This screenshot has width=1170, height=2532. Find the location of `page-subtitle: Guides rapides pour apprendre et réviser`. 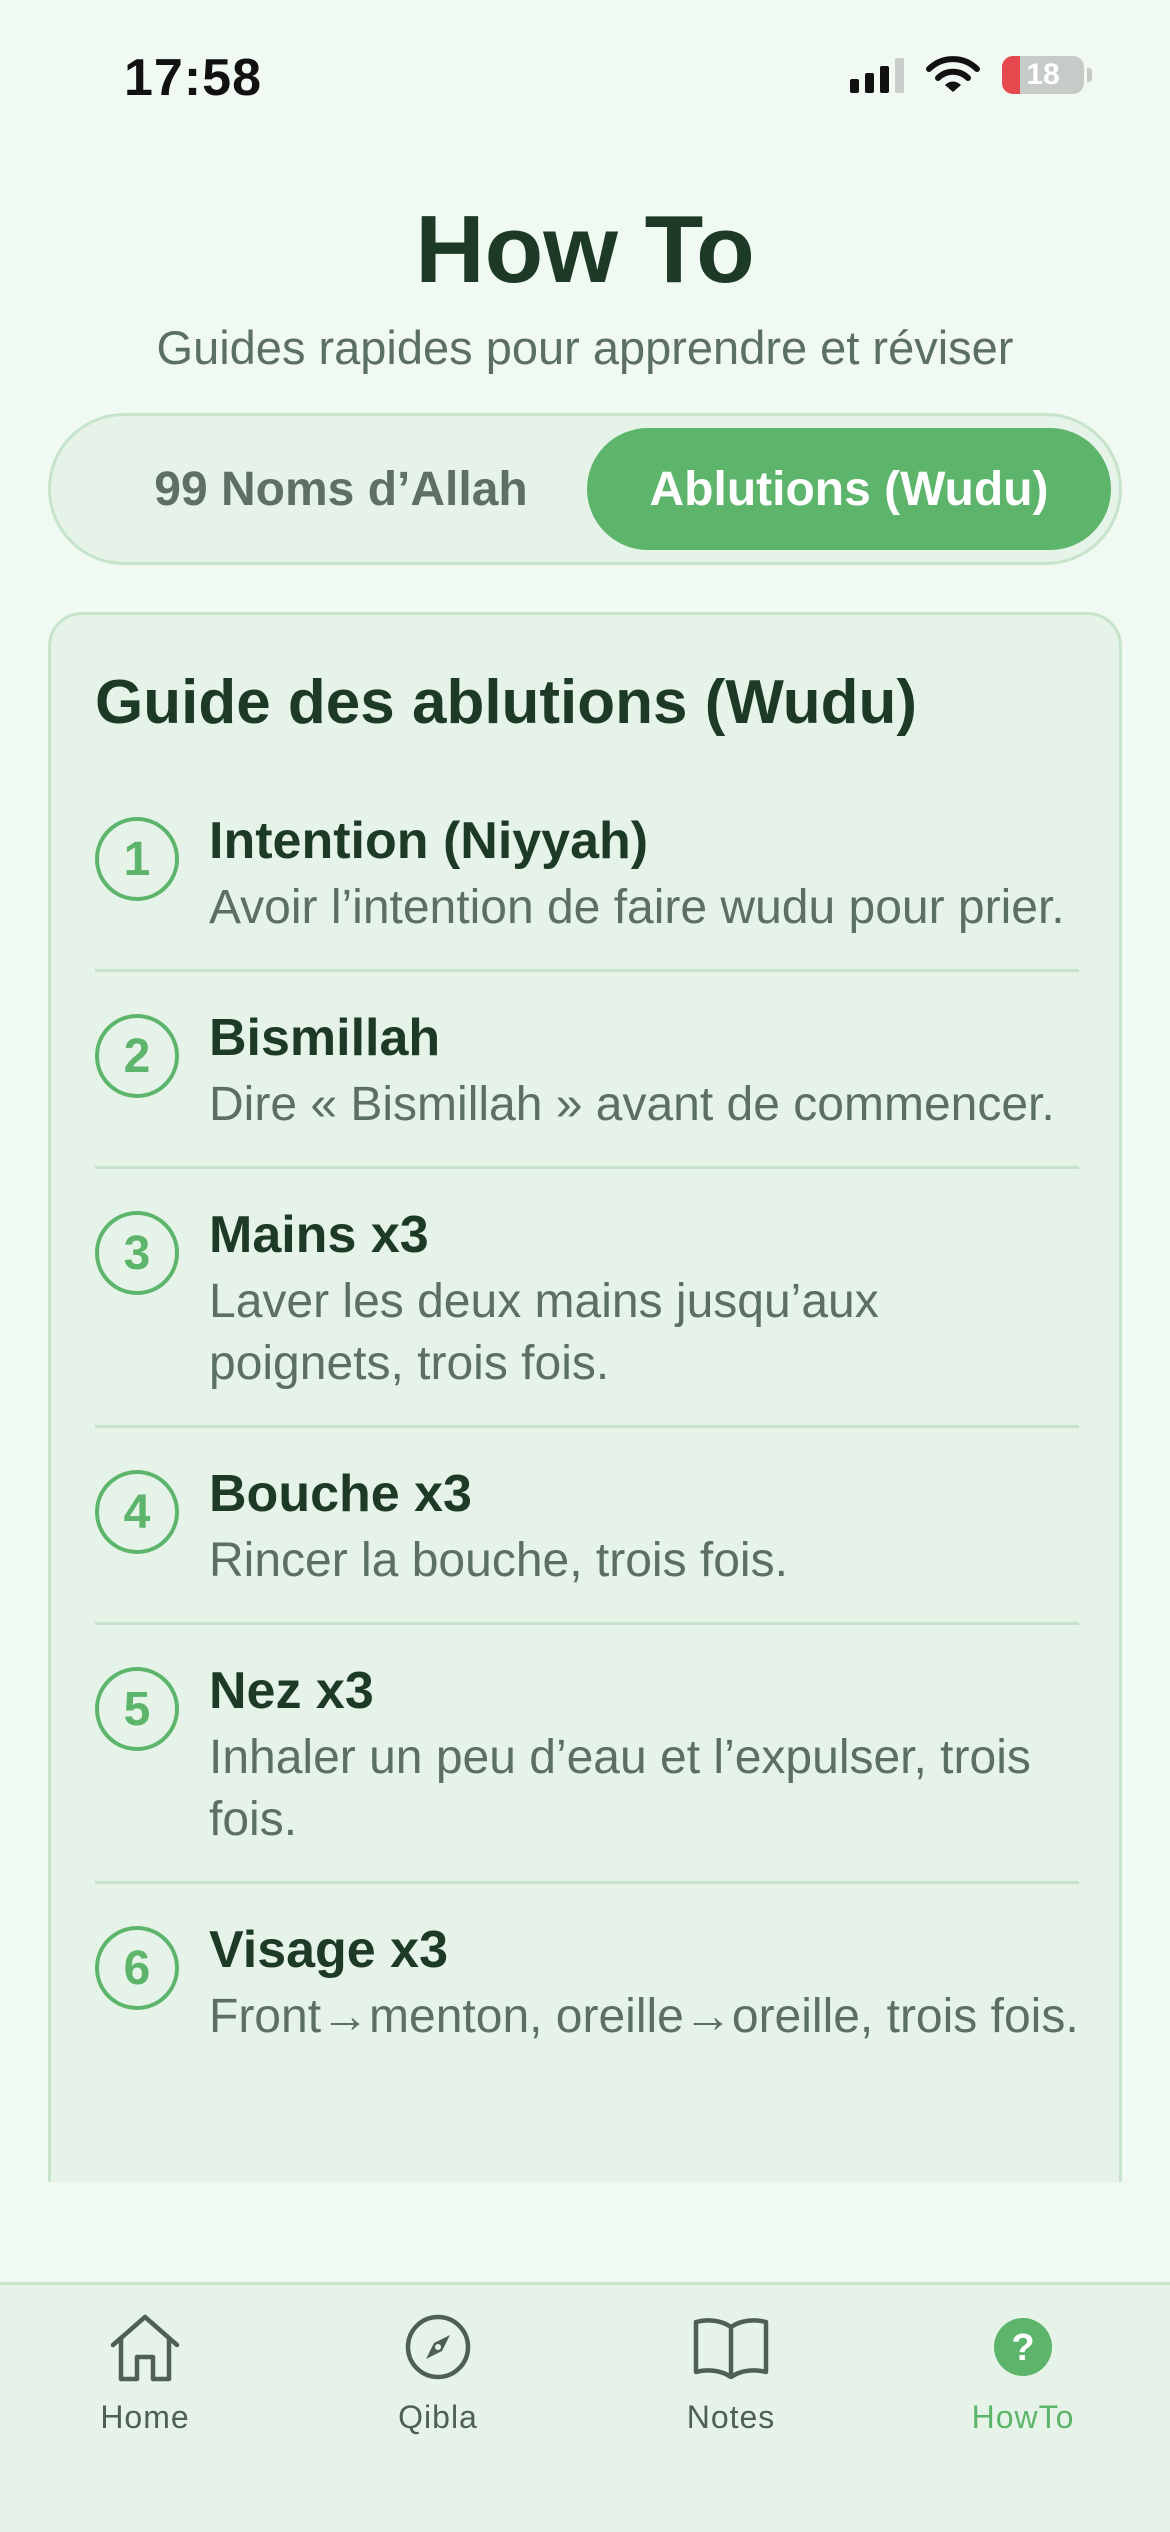

page-subtitle: Guides rapides pour apprendre et réviser is located at coordinates (585, 347).